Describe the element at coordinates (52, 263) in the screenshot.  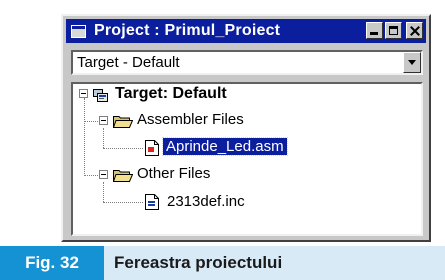
I see `figure-number: Fig. 32` at that location.